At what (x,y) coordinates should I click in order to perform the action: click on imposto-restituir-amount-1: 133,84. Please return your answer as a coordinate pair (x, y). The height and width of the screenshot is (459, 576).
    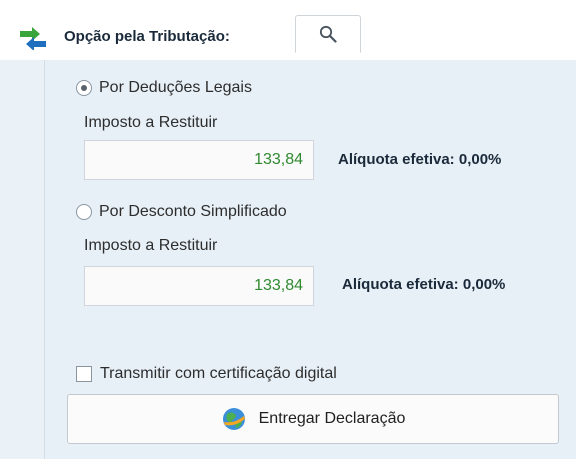
    Looking at the image, I should click on (278, 159).